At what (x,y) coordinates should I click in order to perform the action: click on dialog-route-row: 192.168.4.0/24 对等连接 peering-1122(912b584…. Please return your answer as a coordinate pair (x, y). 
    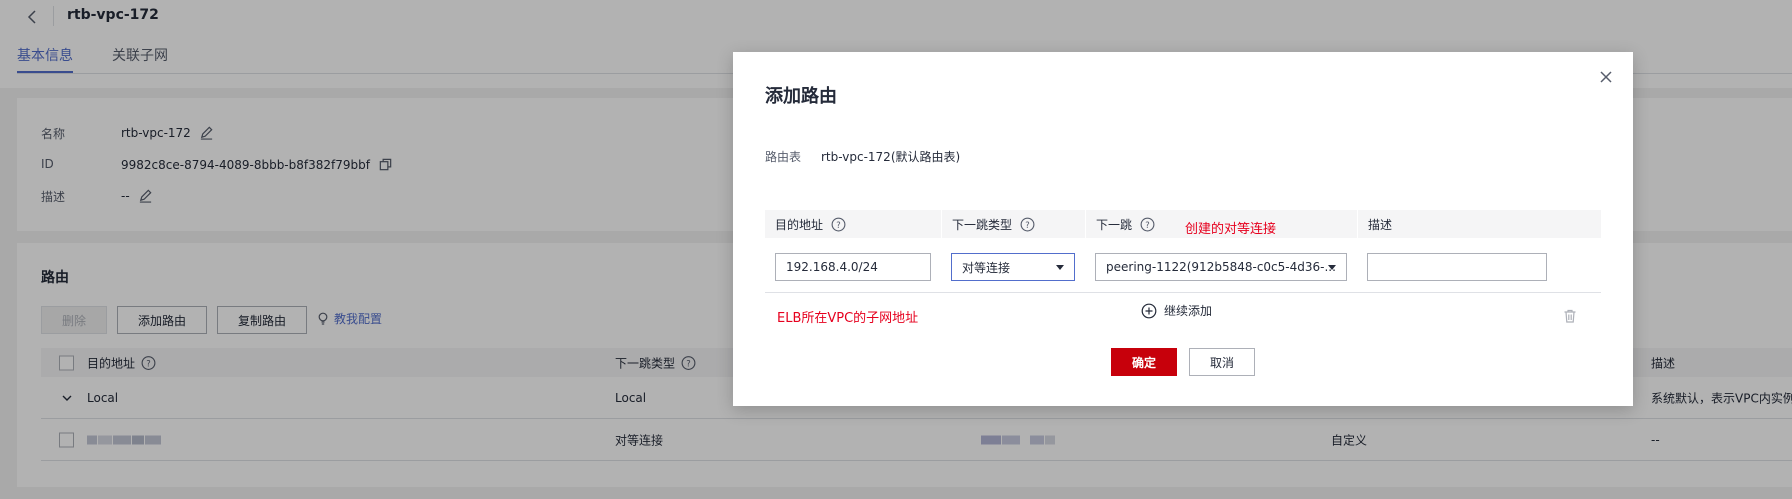
    Looking at the image, I should click on (1183, 265).